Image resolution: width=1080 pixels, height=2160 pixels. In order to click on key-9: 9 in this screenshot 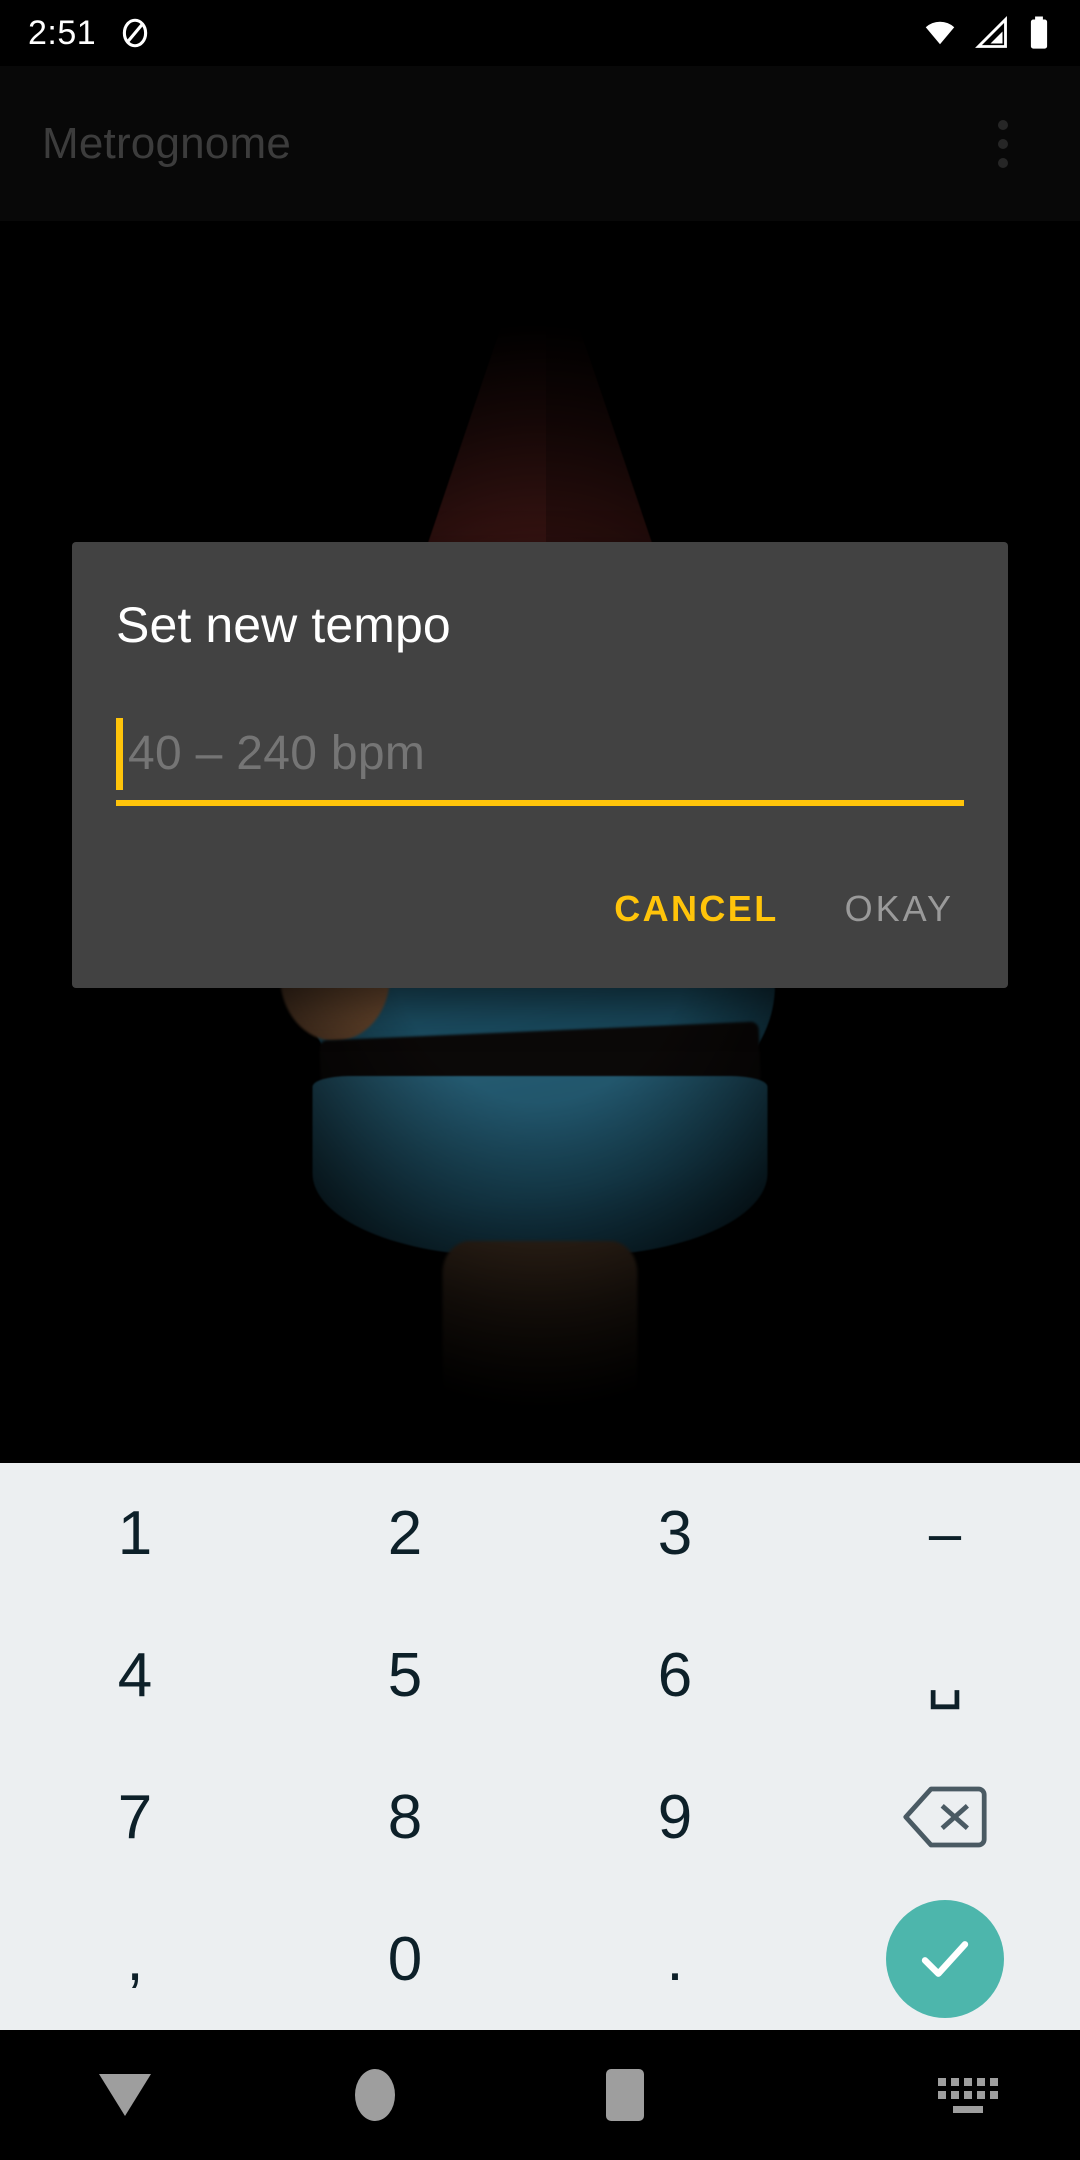, I will do `click(675, 1818)`.